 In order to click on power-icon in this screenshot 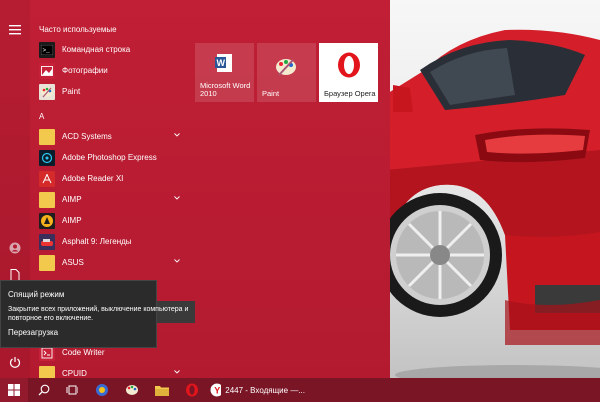, I will do `click(15, 362)`.